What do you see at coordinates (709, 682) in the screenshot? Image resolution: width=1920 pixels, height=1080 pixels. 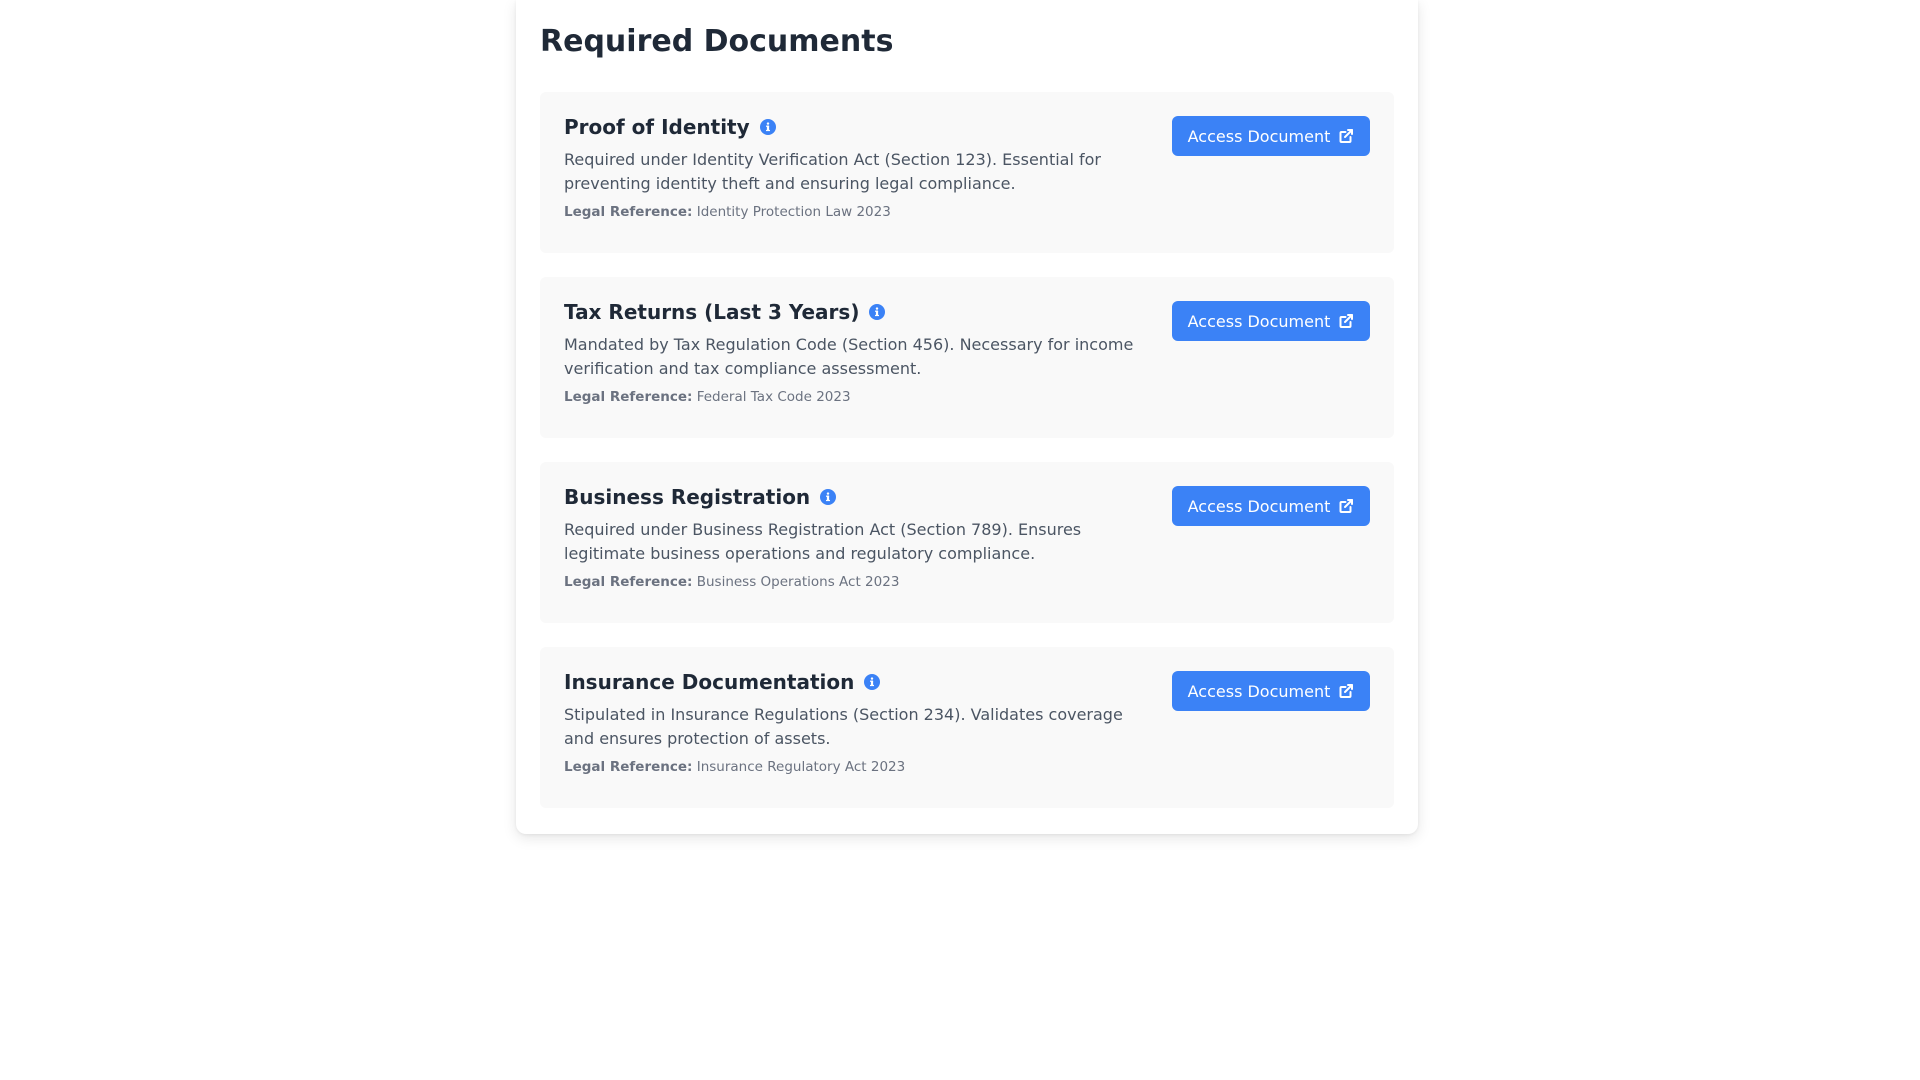 I see `document-title: Insurance Documentation` at bounding box center [709, 682].